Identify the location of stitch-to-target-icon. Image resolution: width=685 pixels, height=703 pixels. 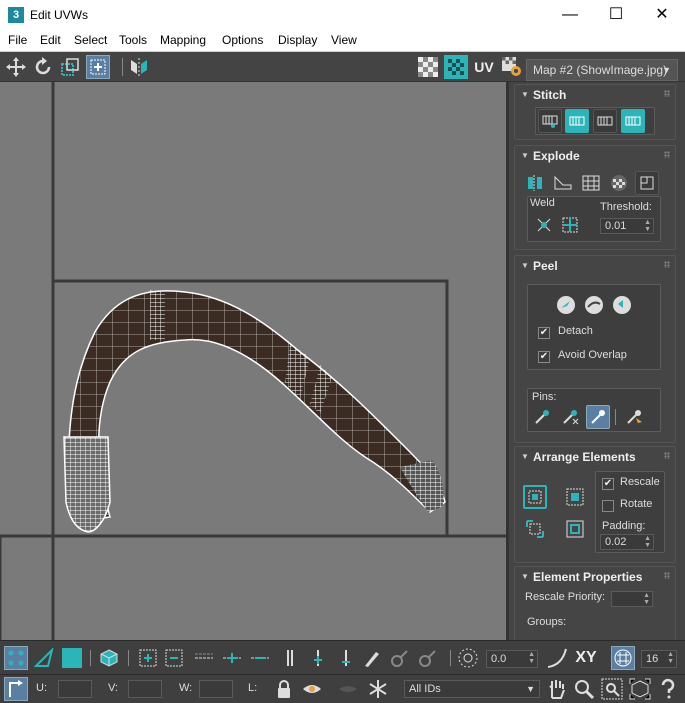
(577, 121).